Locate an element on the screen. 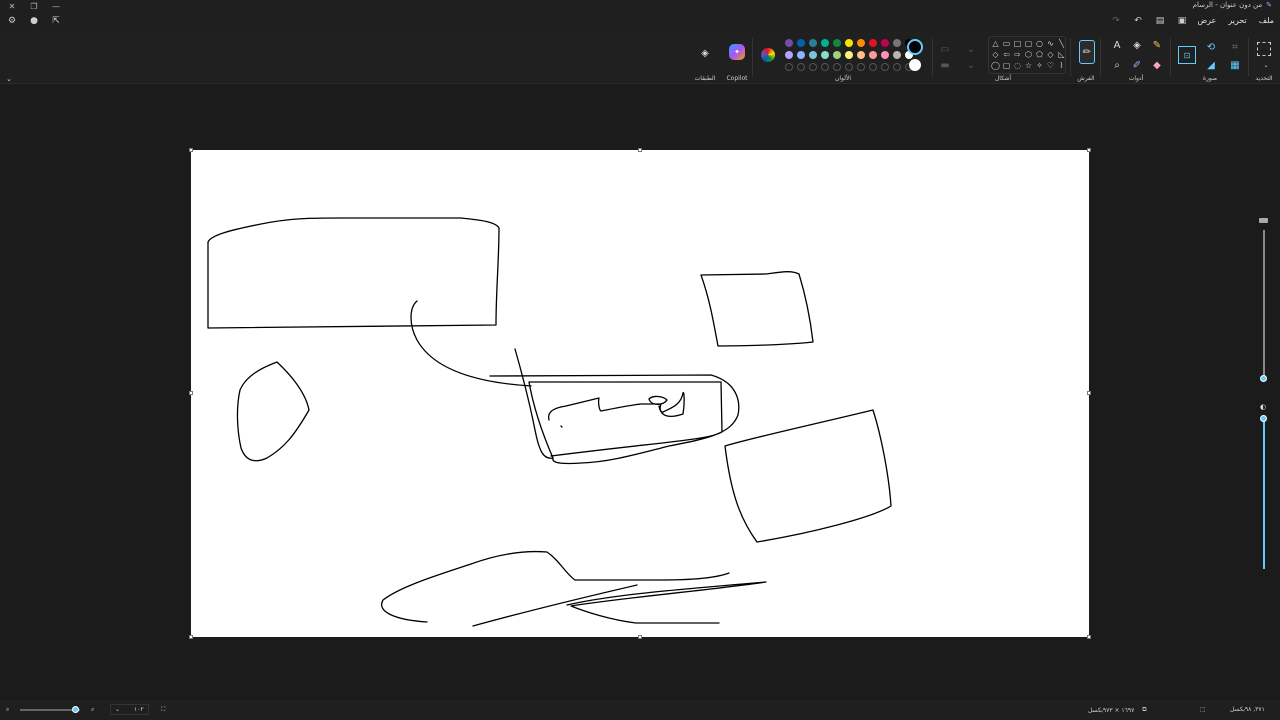  crop-icon: ⌗ is located at coordinates (1235, 47).